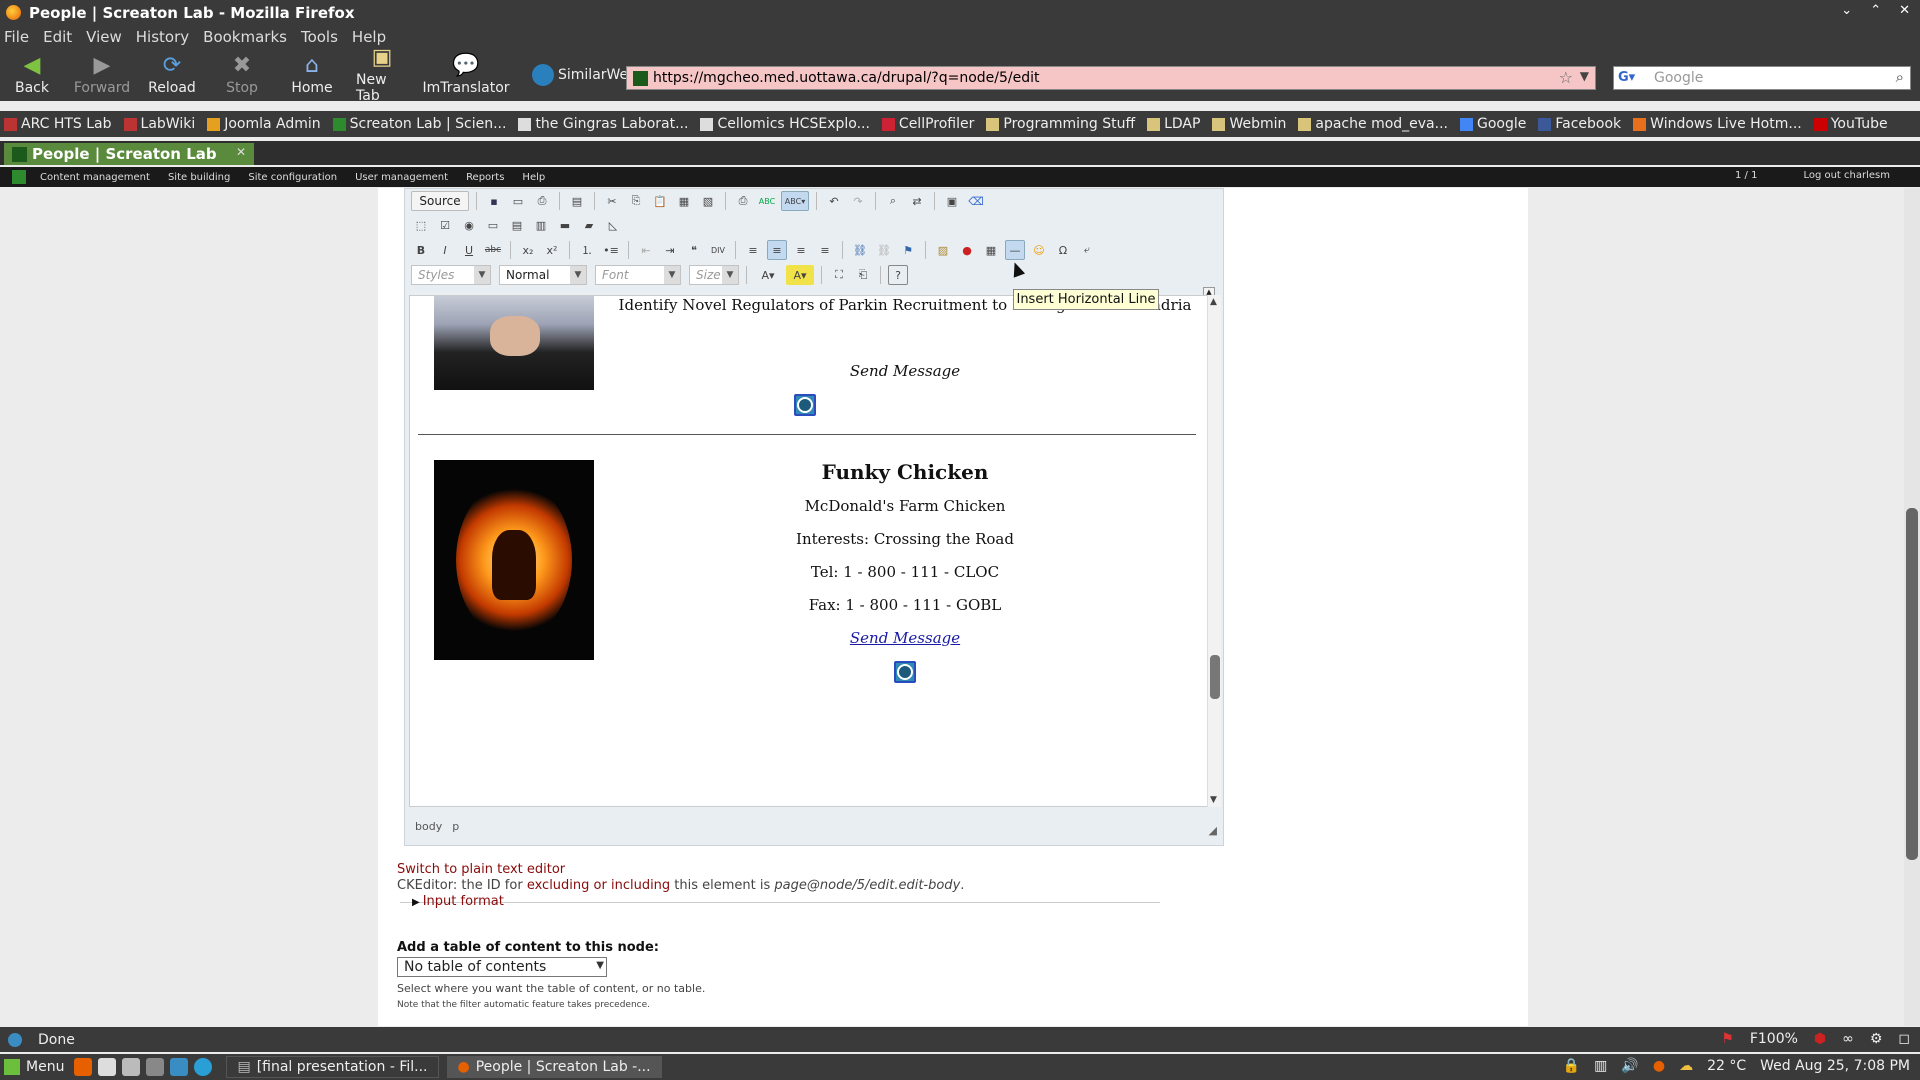  Describe the element at coordinates (245, 37) in the screenshot. I see `menu-bookmarks: Bookmarks` at that location.